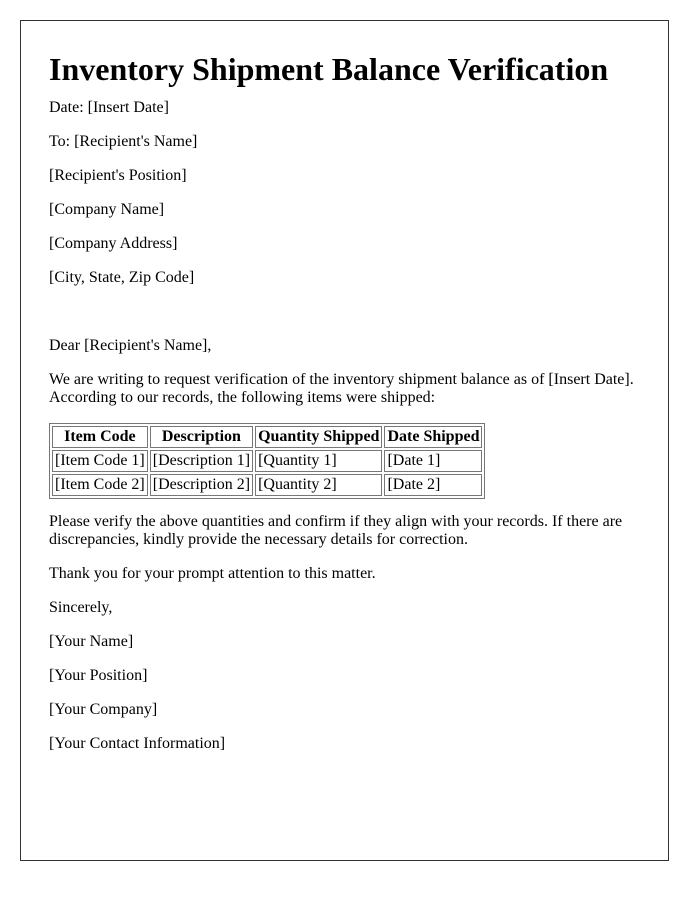 Image resolution: width=700 pixels, height=900 pixels. I want to click on cell-item-code: [Item Code 1], so click(100, 461).